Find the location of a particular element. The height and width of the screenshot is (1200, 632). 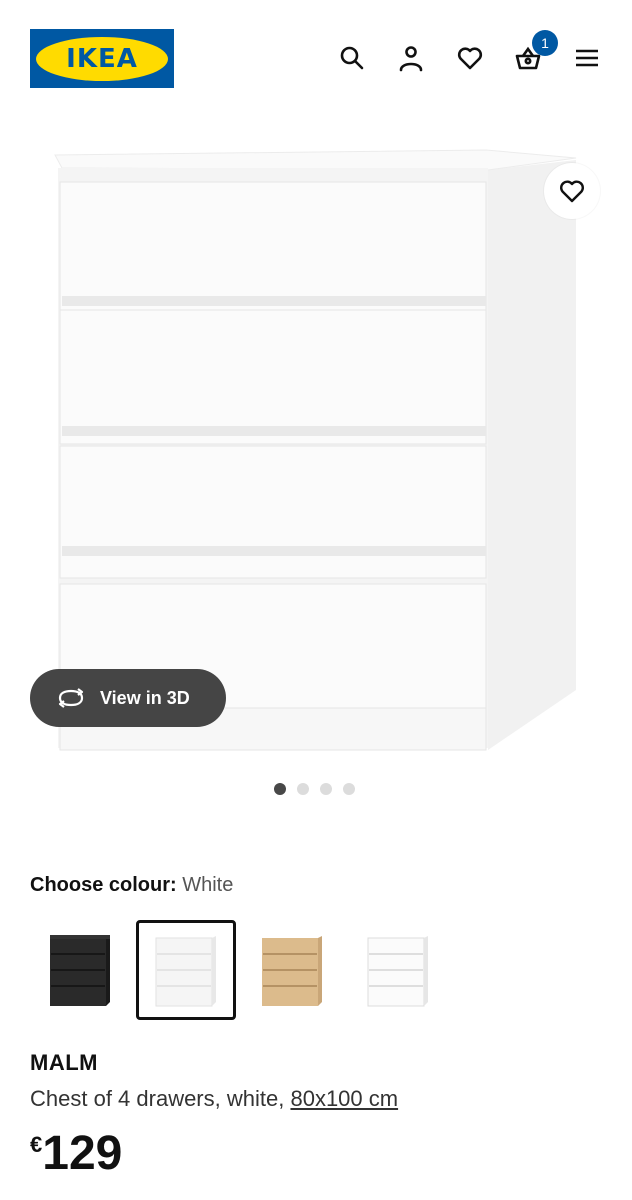

cart-count-badge: 1 is located at coordinates (545, 43).